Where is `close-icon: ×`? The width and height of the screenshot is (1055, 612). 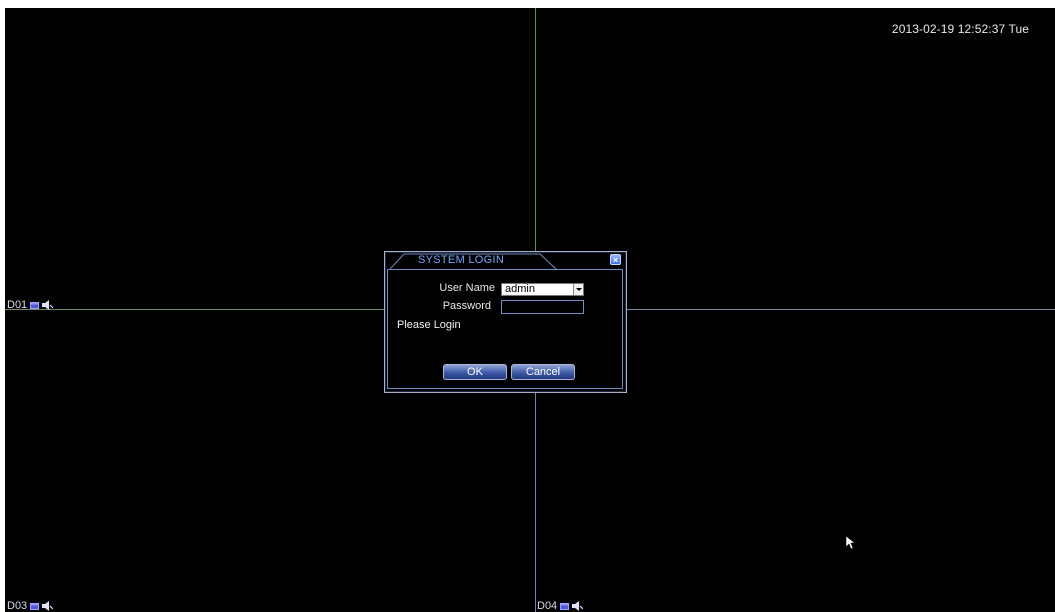 close-icon: × is located at coordinates (615, 259).